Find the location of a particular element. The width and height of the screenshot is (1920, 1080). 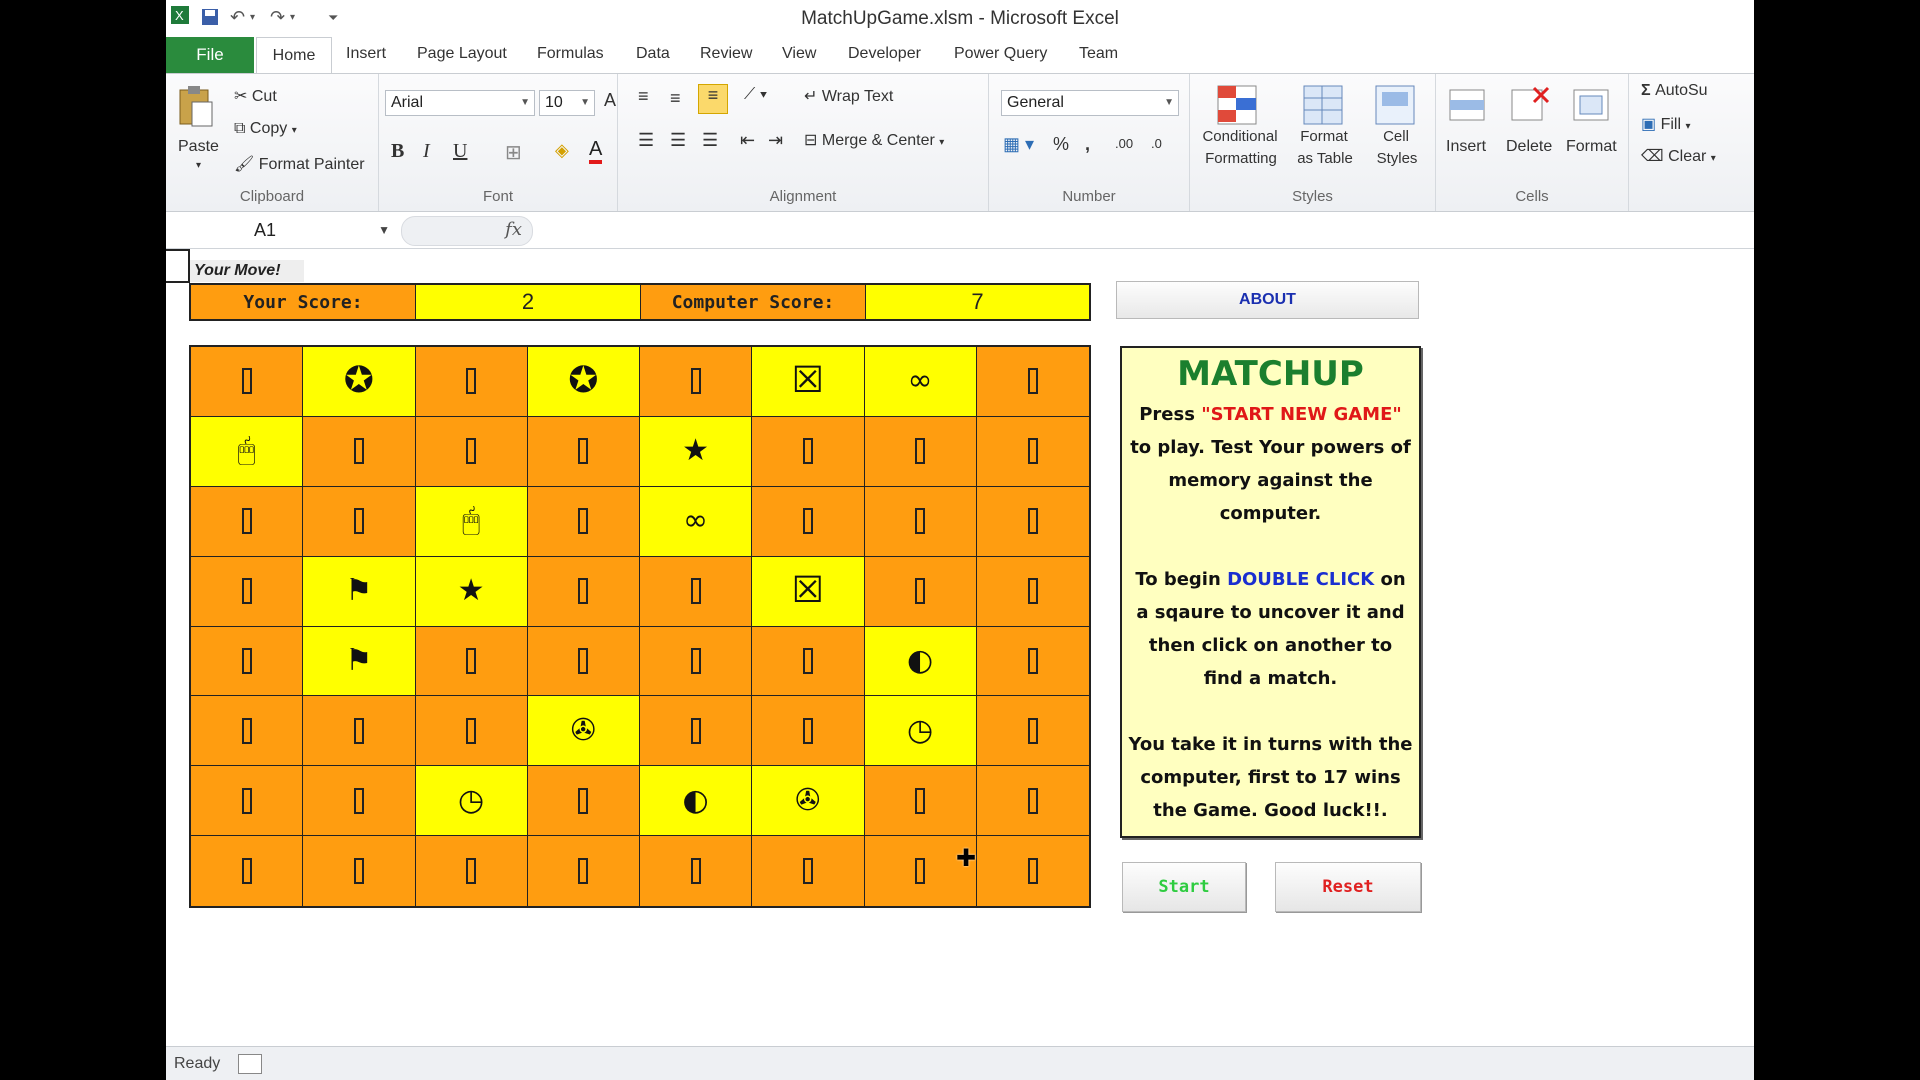

conditional-formatting-label-2: Formatting is located at coordinates (1241, 158).